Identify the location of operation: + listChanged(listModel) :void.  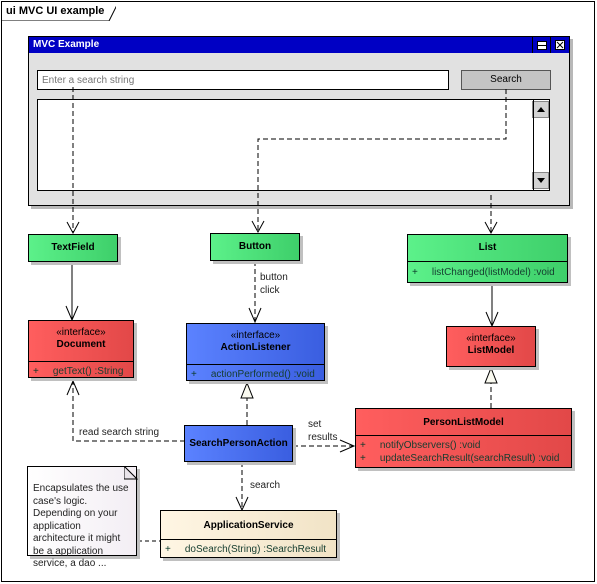
(487, 272).